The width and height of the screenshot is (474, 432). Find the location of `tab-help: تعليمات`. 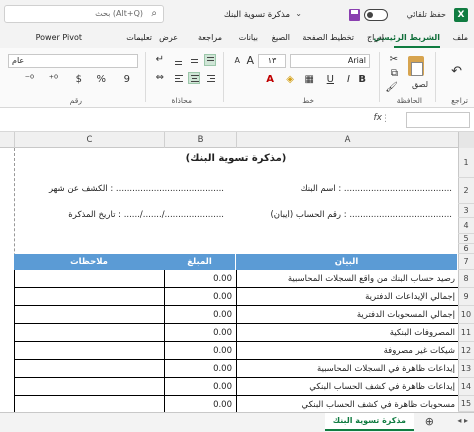

tab-help: تعليمات is located at coordinates (139, 37).